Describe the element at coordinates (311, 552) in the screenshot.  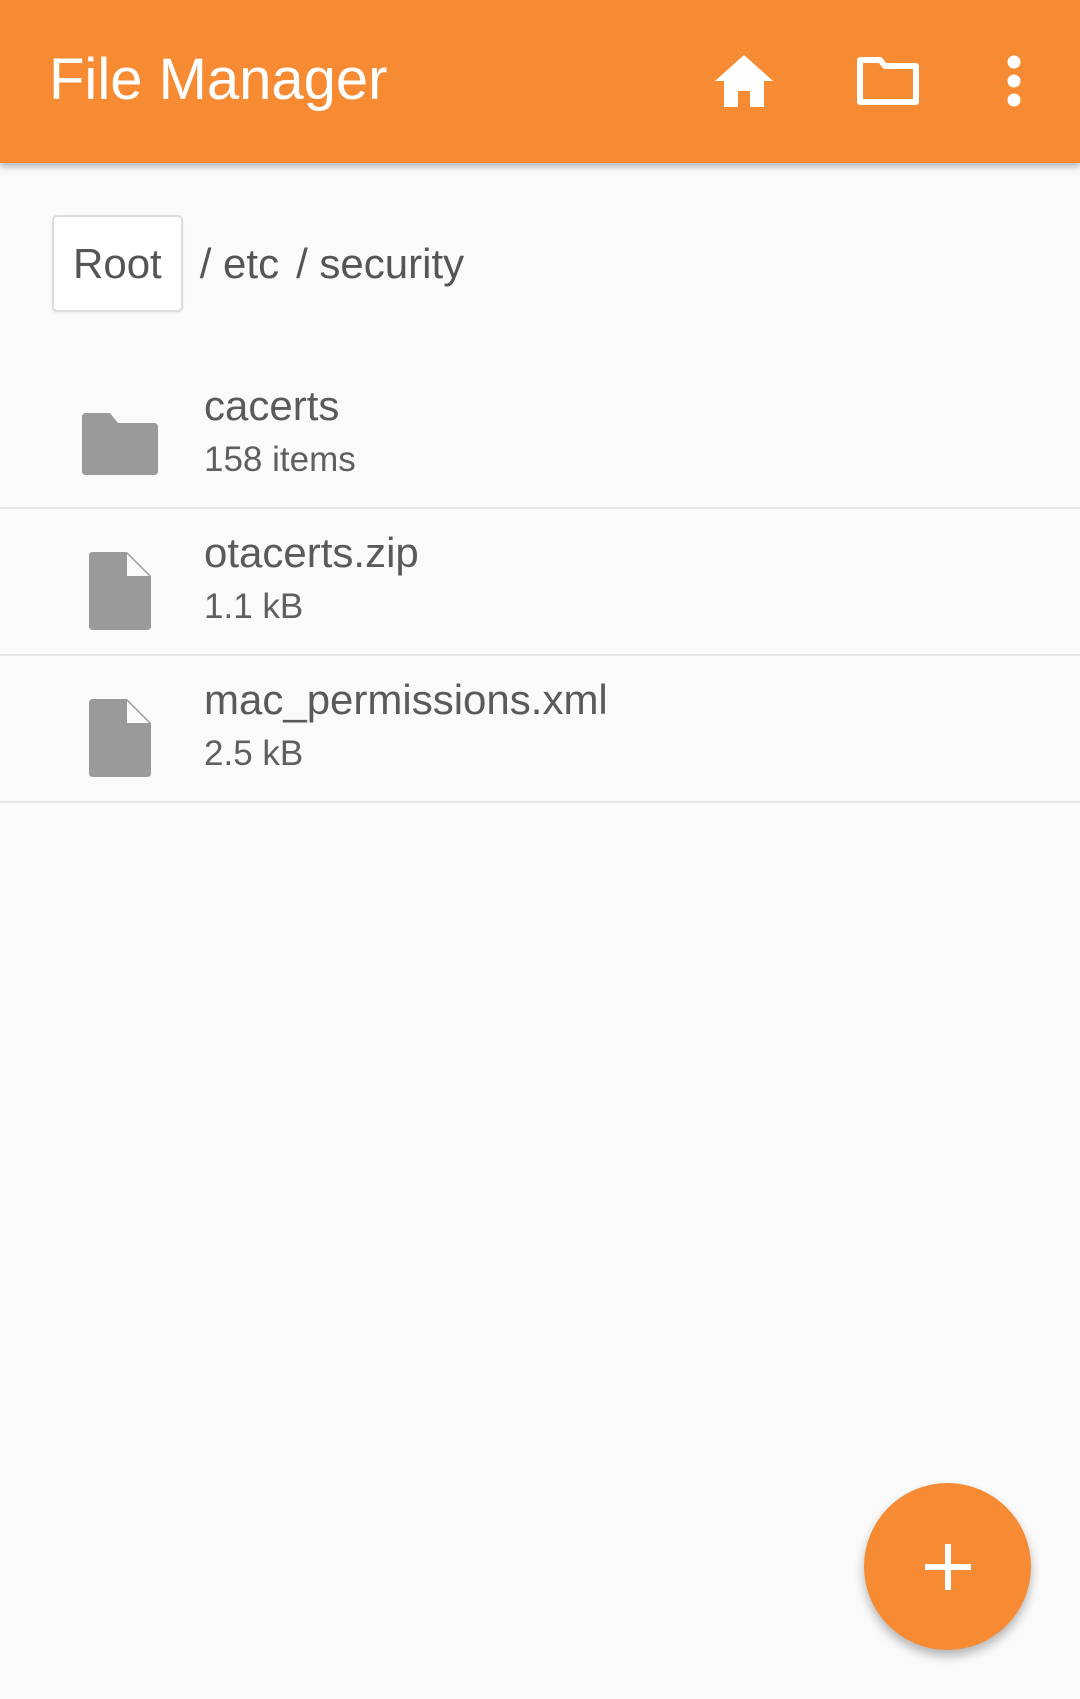
I see `file-name: otacerts.zip` at that location.